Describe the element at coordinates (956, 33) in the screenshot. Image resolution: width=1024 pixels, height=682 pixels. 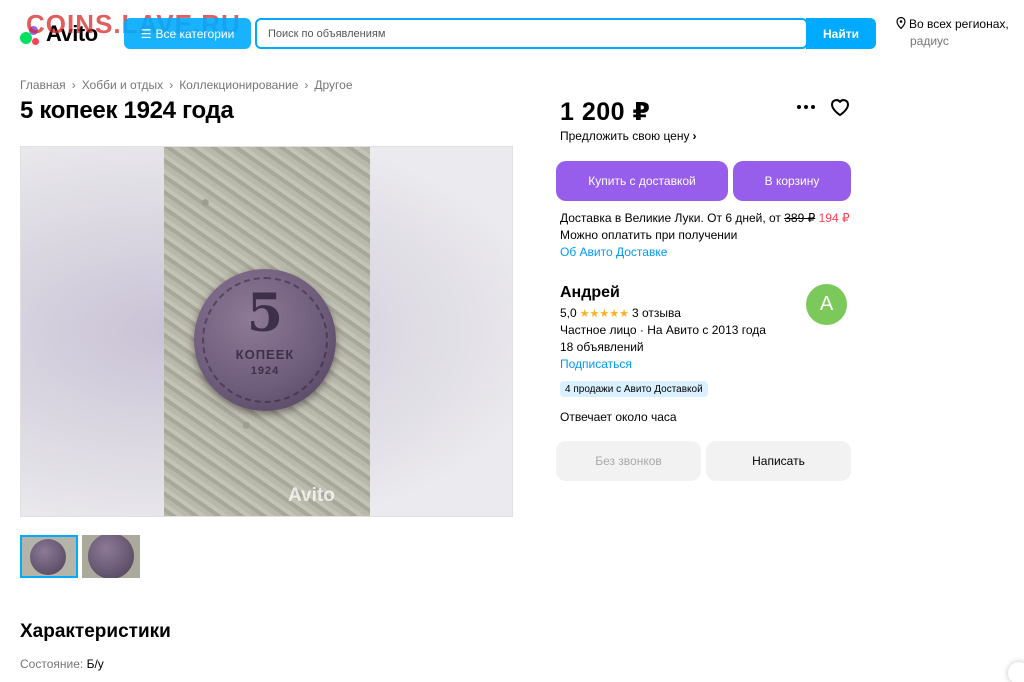
I see `region-selector: Во всех регионах, радиус` at that location.